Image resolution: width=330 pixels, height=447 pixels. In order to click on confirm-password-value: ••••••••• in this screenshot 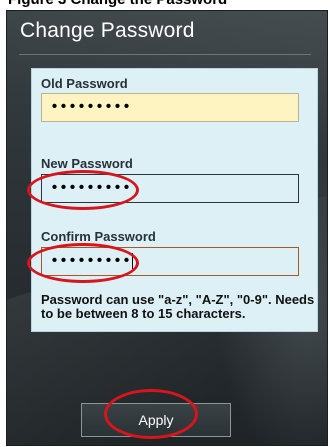, I will do `click(91, 261)`.